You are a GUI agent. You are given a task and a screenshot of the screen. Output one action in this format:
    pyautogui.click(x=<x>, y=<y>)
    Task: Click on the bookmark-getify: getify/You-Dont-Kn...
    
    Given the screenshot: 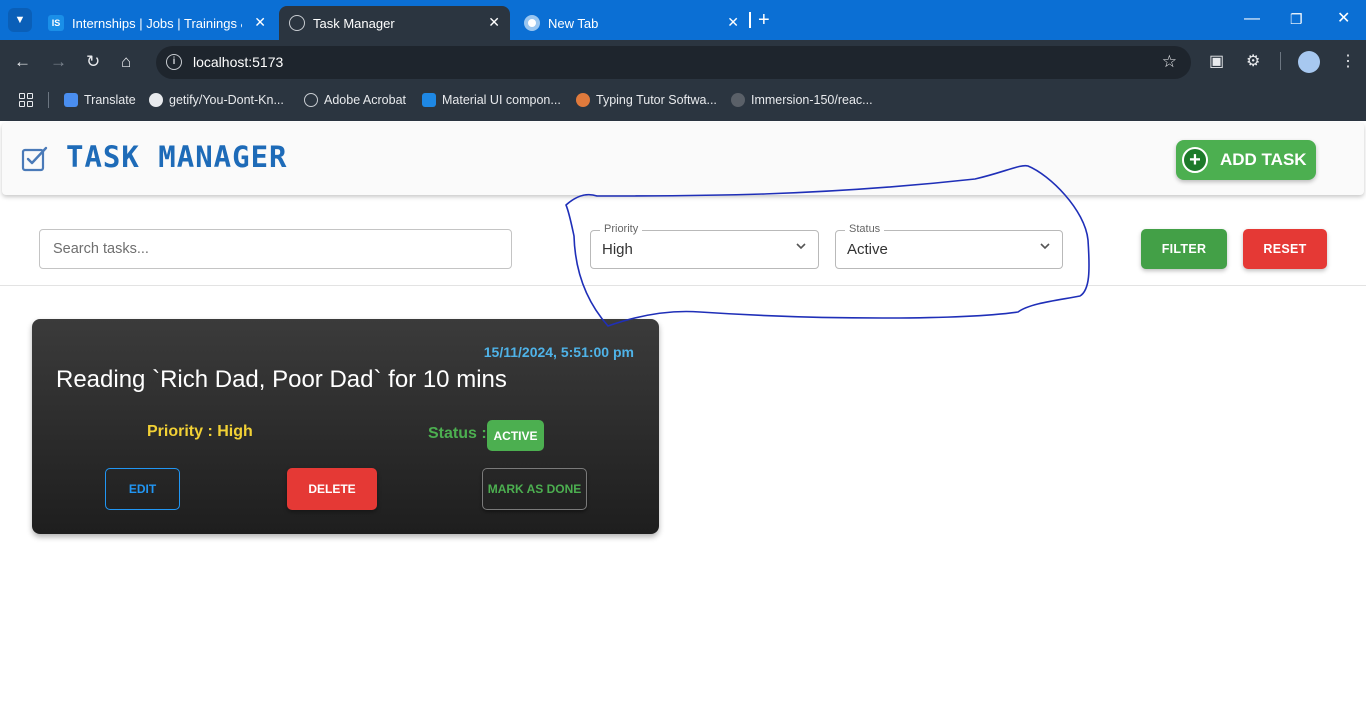 What is the action you would take?
    pyautogui.click(x=216, y=100)
    